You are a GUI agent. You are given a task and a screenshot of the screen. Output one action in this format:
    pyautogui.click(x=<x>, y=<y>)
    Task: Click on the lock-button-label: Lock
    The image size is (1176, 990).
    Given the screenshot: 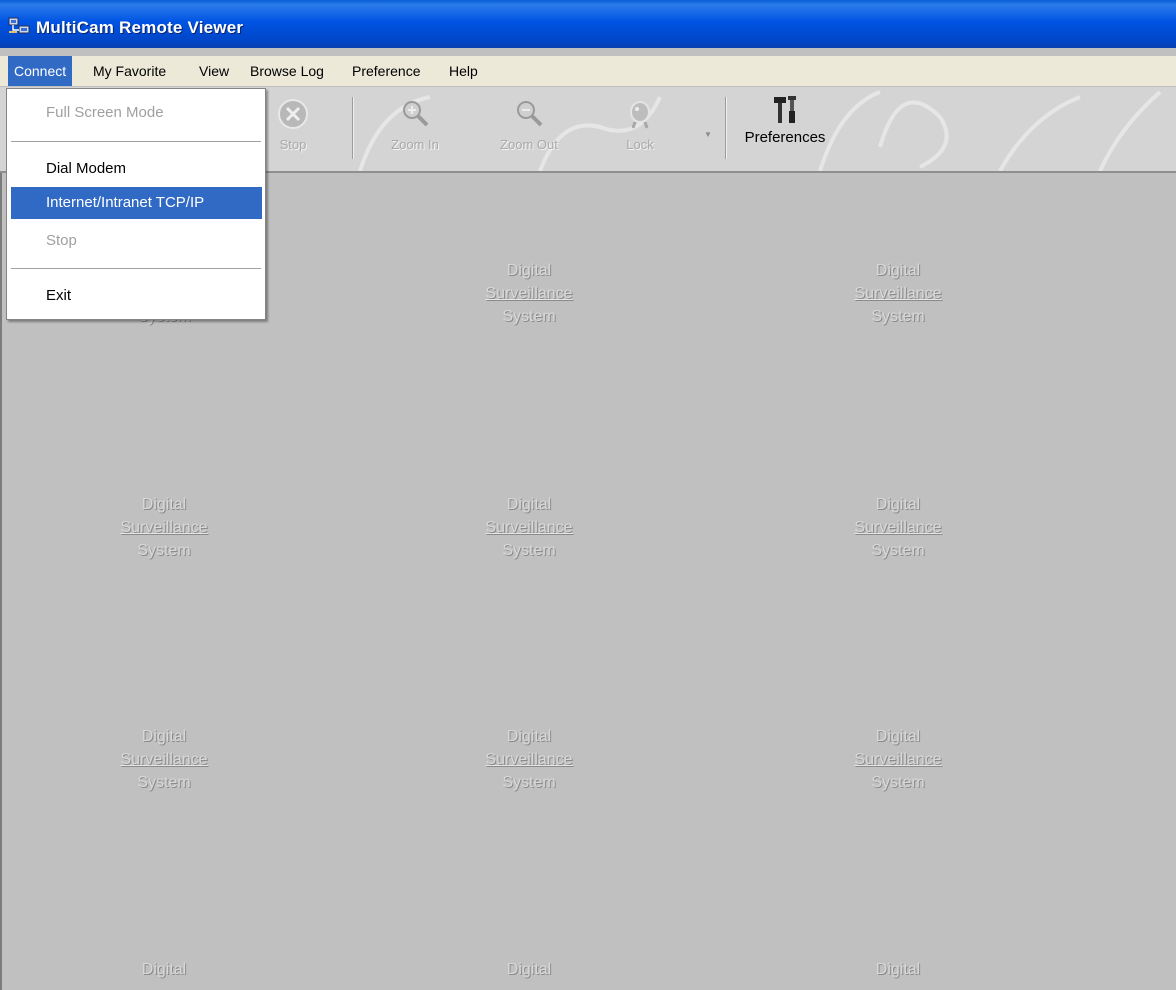 What is the action you would take?
    pyautogui.click(x=640, y=144)
    